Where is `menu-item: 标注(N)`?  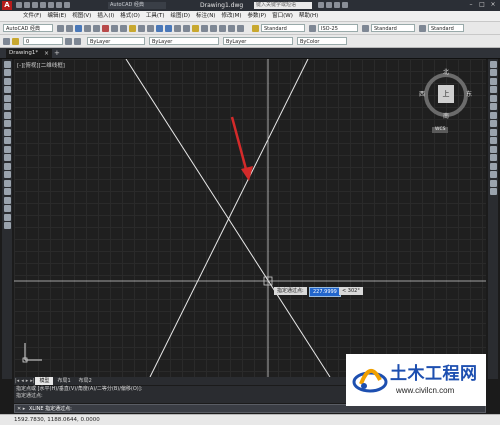 menu-item: 标注(N) is located at coordinates (205, 16).